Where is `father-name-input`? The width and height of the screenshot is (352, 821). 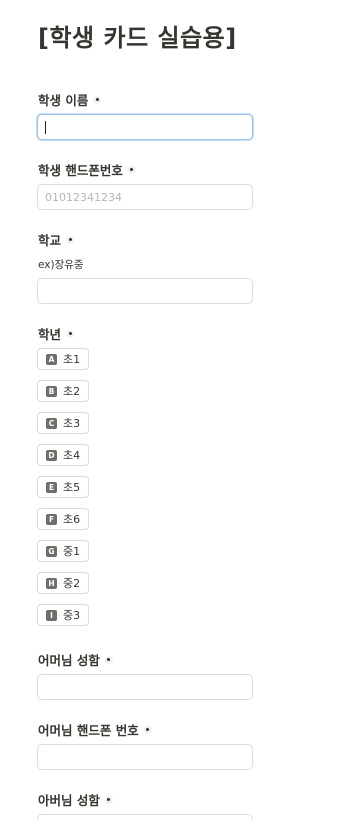 father-name-input is located at coordinates (145, 817).